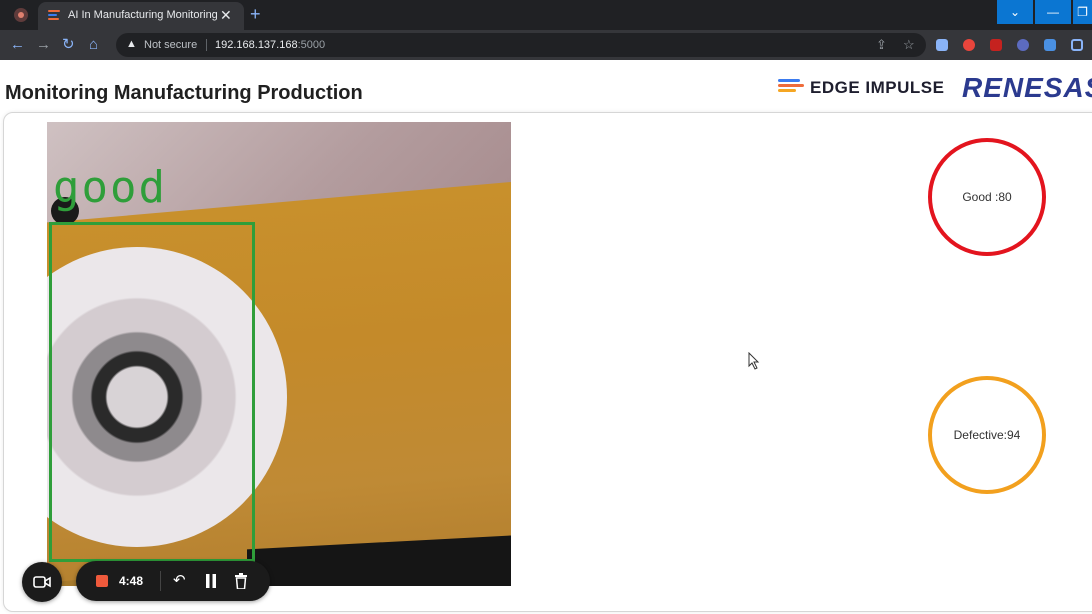 This screenshot has width=1092, height=614. Describe the element at coordinates (226, 15) in the screenshot. I see `tab-close-icon: ✕` at that location.